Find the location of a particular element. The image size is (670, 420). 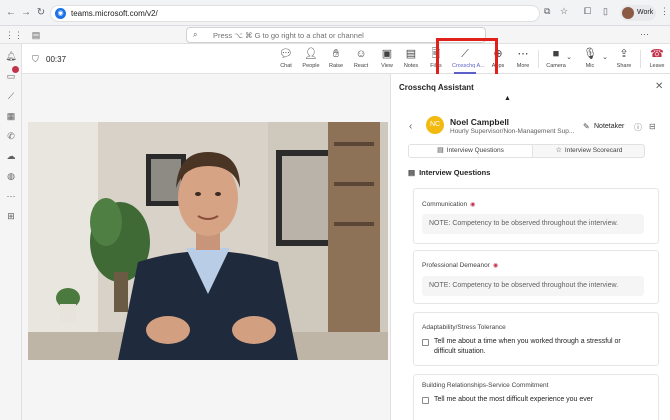

tab-interview-questions: ▤ Interview Questions is located at coordinates (471, 151).